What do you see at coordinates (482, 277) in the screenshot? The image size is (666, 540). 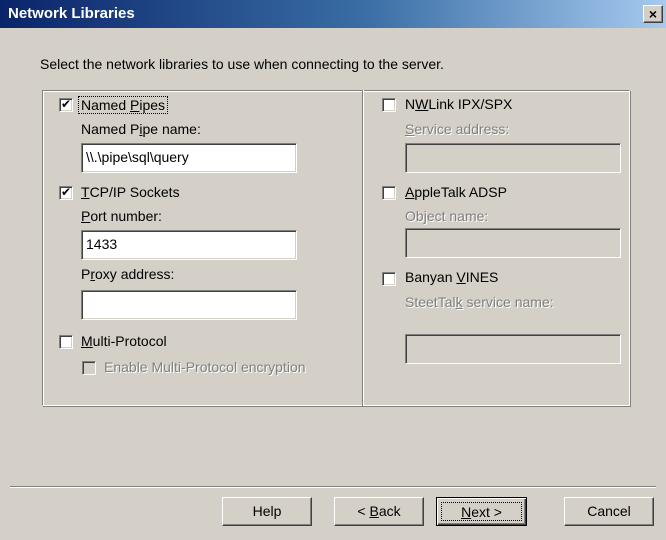 I see `banyan-label-post: INES` at bounding box center [482, 277].